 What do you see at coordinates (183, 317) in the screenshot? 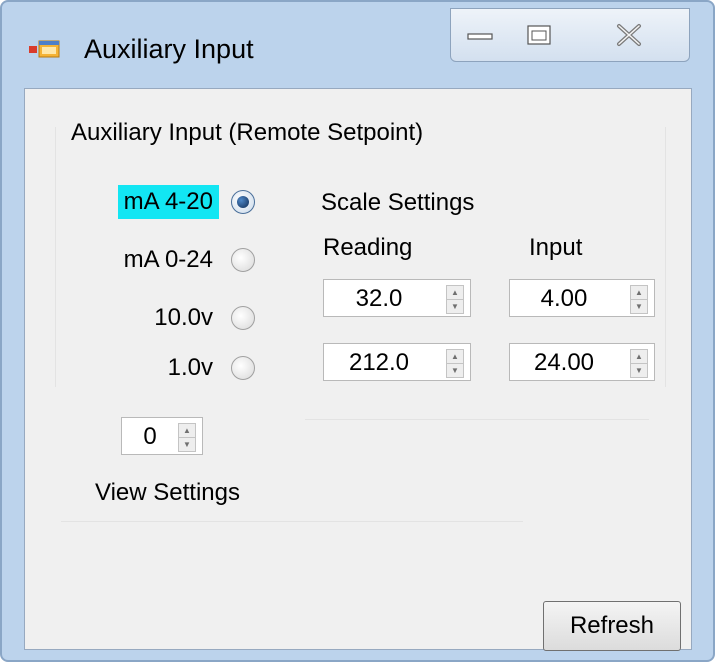
I see `radio-label: 10.0v` at bounding box center [183, 317].